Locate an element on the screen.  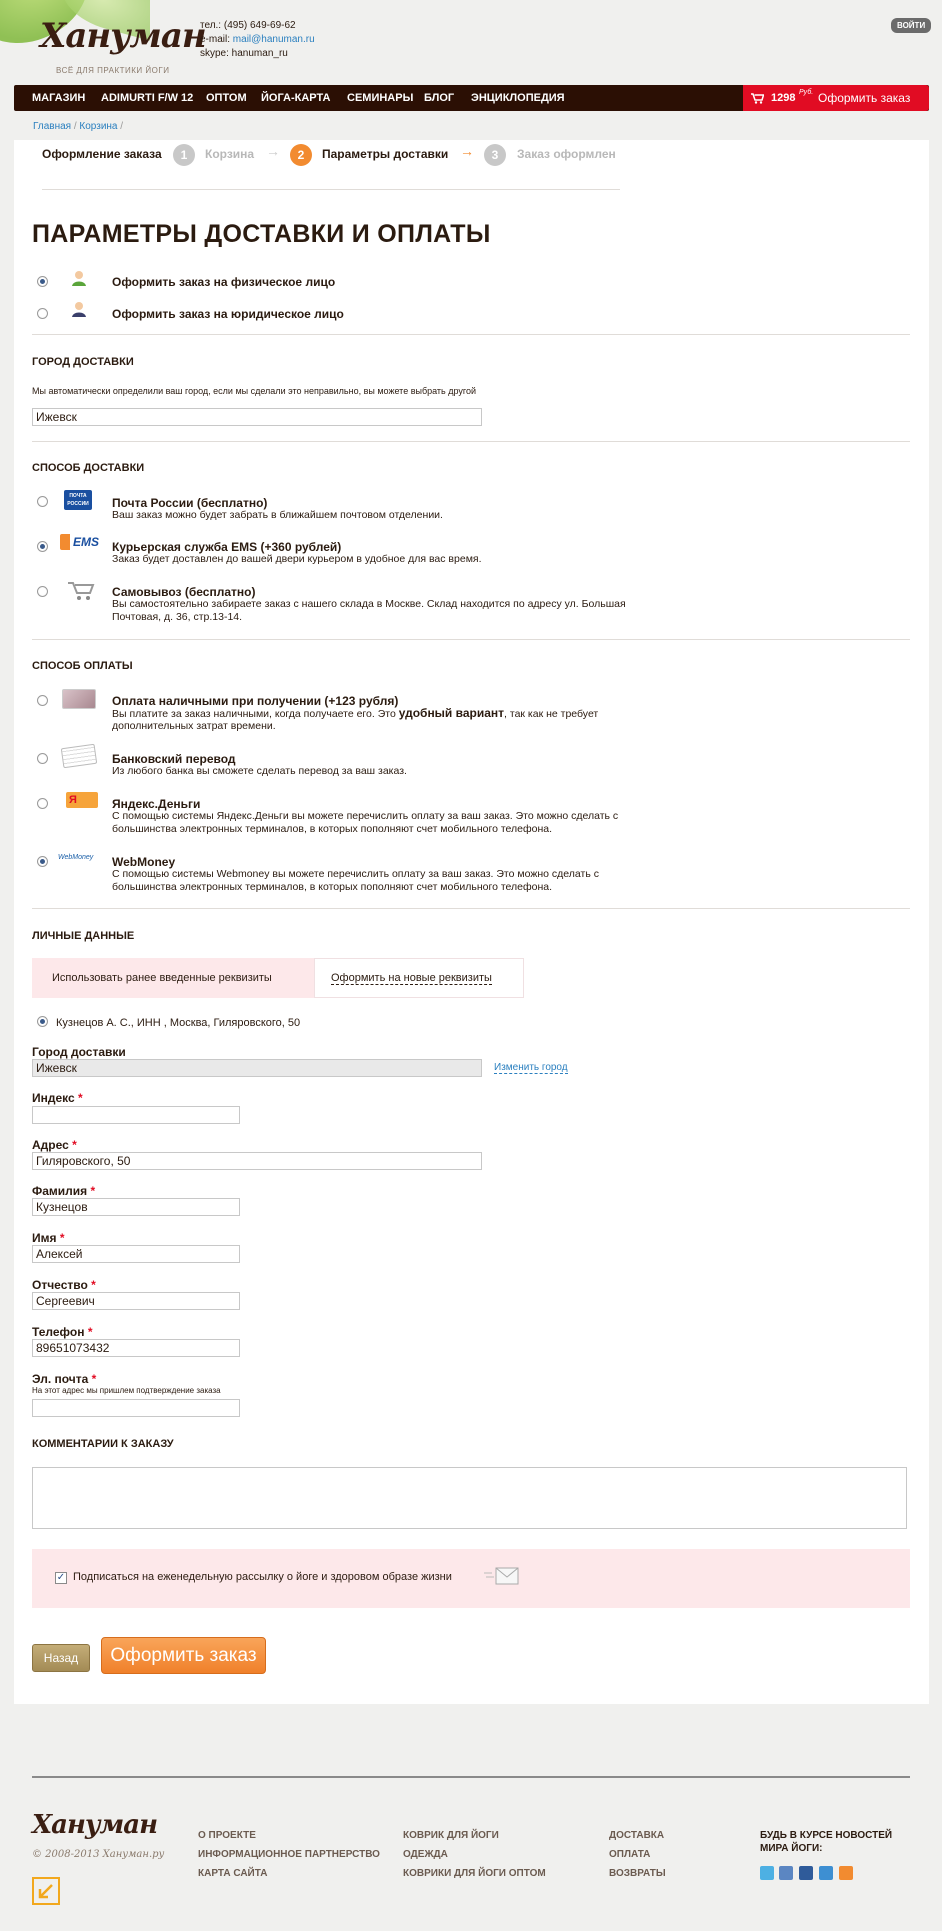
delivery-option-title: Самовывоз (бесплатно) is located at coordinates (183, 592).